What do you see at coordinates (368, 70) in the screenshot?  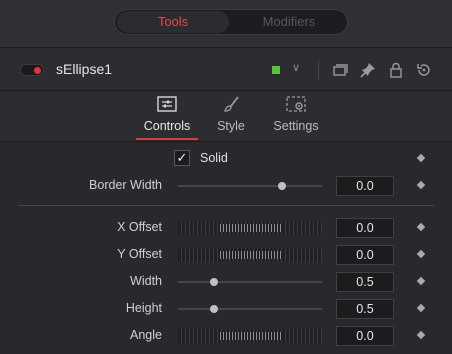 I see `pin-icon` at bounding box center [368, 70].